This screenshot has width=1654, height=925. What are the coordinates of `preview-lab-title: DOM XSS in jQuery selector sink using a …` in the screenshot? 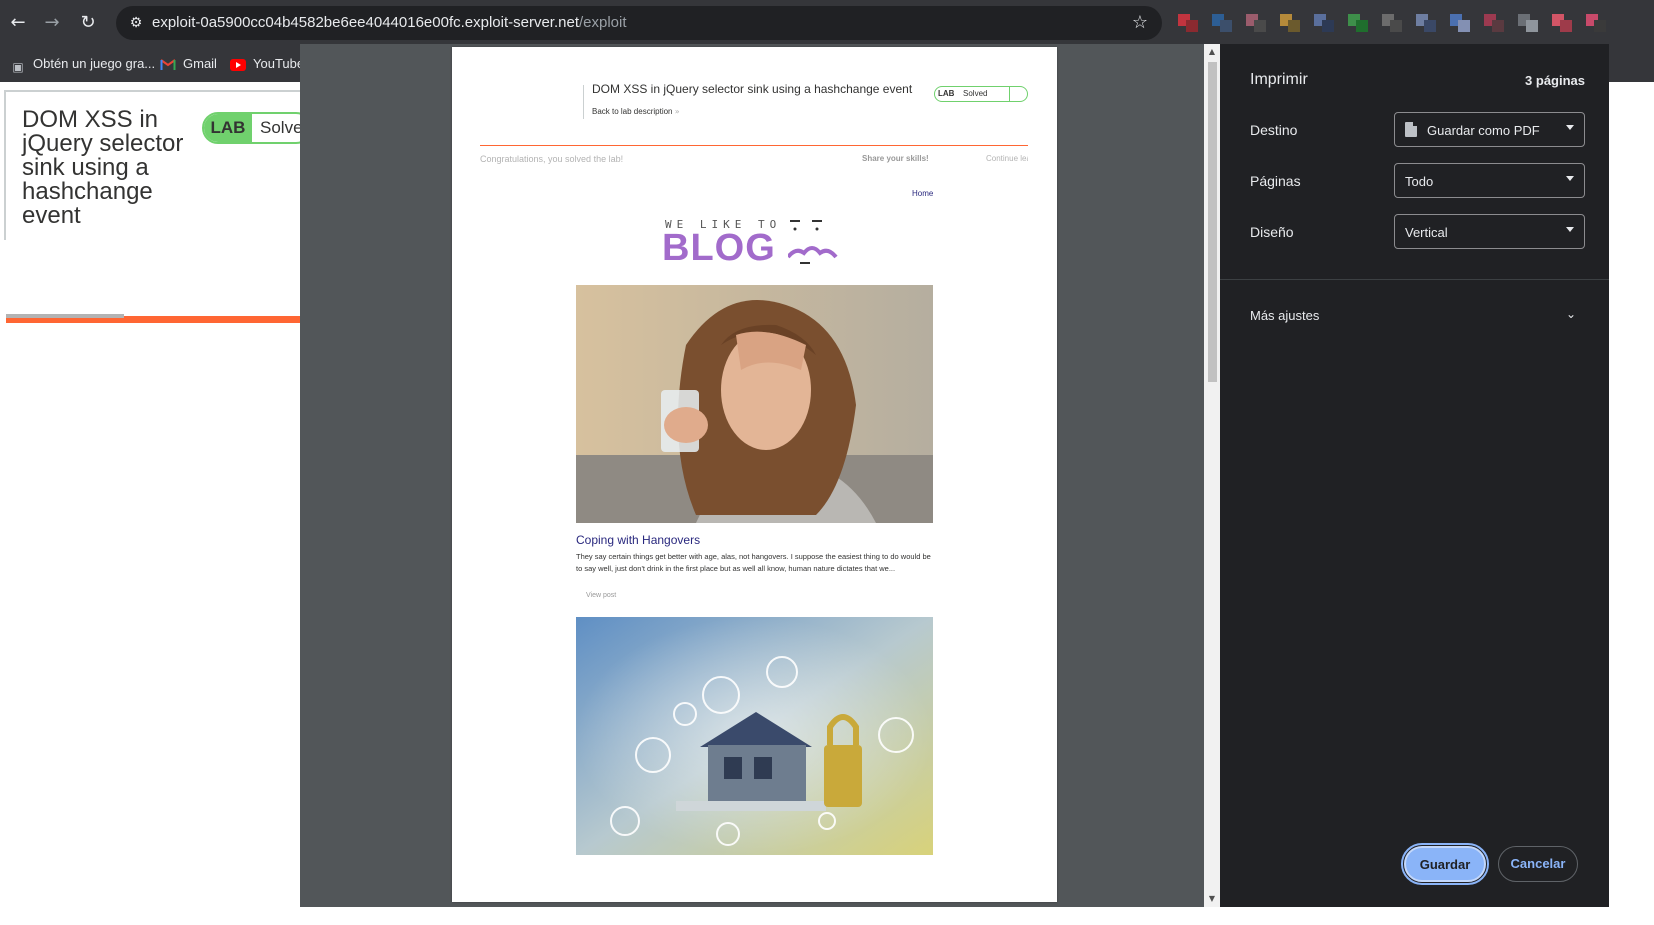 It's located at (752, 89).